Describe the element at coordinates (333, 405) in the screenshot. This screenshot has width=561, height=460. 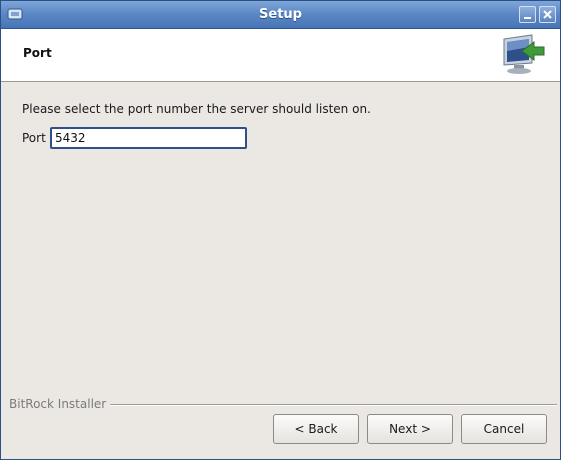
I see `footer-separator` at that location.